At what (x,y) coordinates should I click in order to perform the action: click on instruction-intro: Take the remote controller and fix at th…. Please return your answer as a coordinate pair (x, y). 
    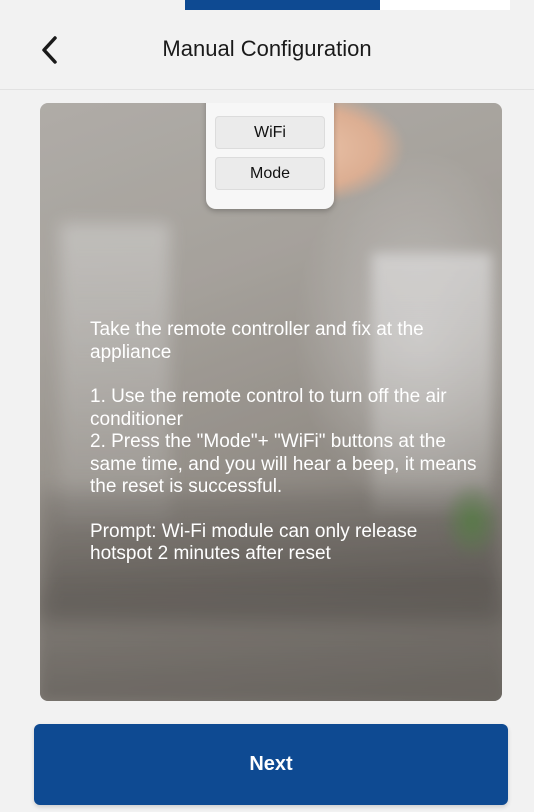
    Looking at the image, I should click on (257, 341).